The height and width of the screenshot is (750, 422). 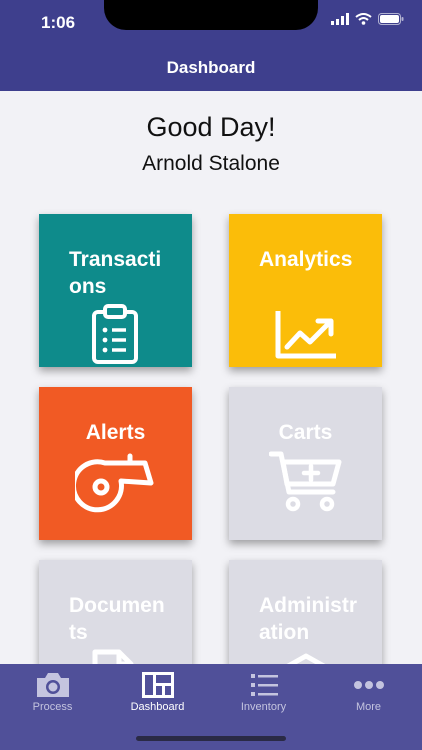 I want to click on carts-tile: Carts, so click(x=305, y=463).